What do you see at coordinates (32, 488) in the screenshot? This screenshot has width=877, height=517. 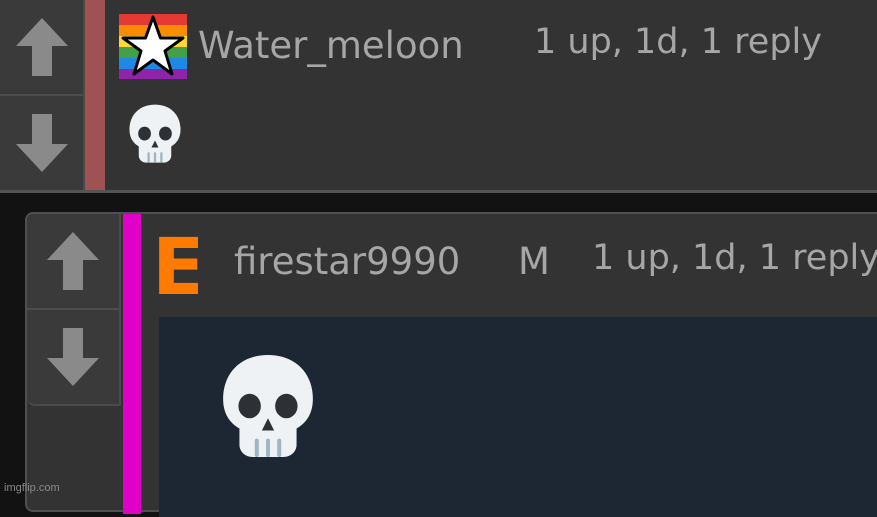 I see `watermark: imgflip.com` at bounding box center [32, 488].